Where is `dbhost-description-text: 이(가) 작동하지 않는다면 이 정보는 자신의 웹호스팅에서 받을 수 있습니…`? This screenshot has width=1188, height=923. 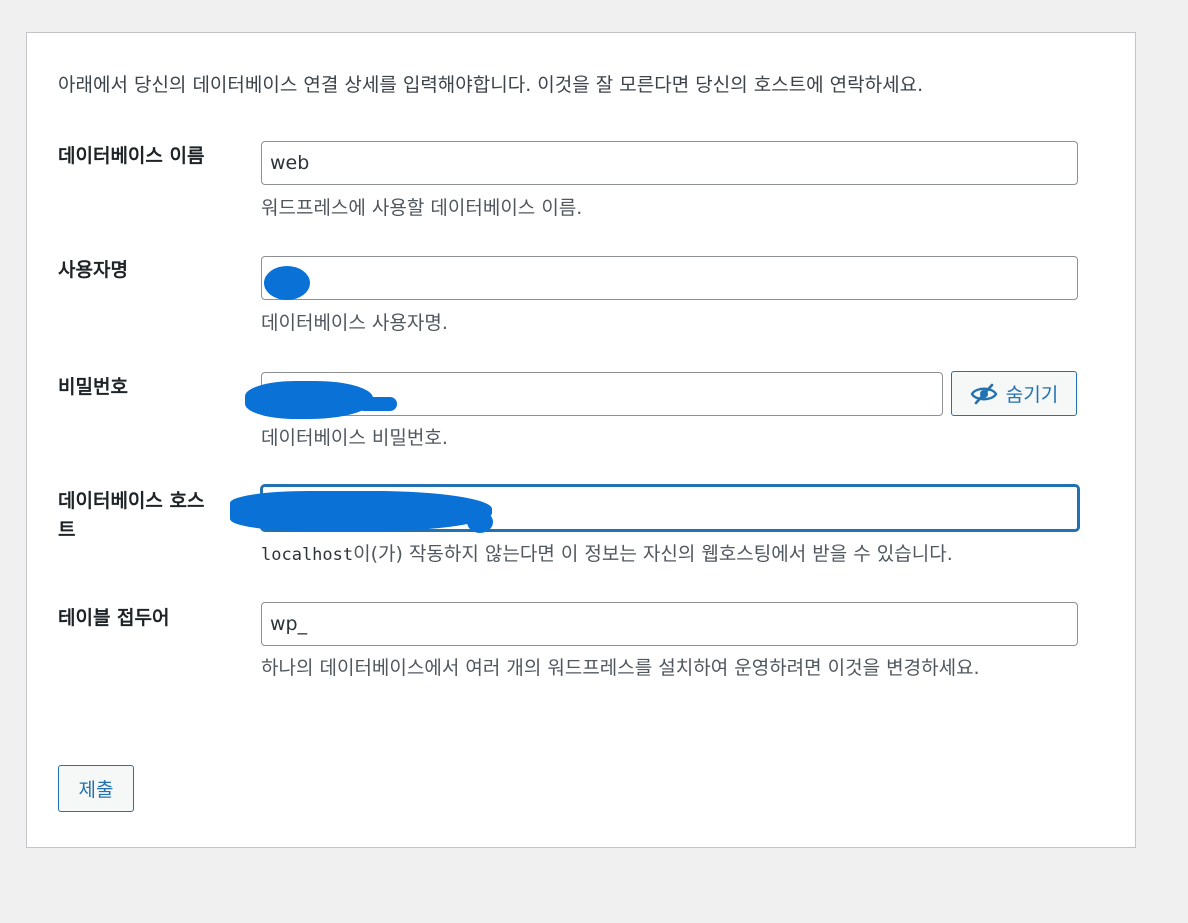
dbhost-description-text: 이(가) 작동하지 않는다면 이 정보는 자신의 웹호스팅에서 받을 수 있습니… is located at coordinates (653, 554).